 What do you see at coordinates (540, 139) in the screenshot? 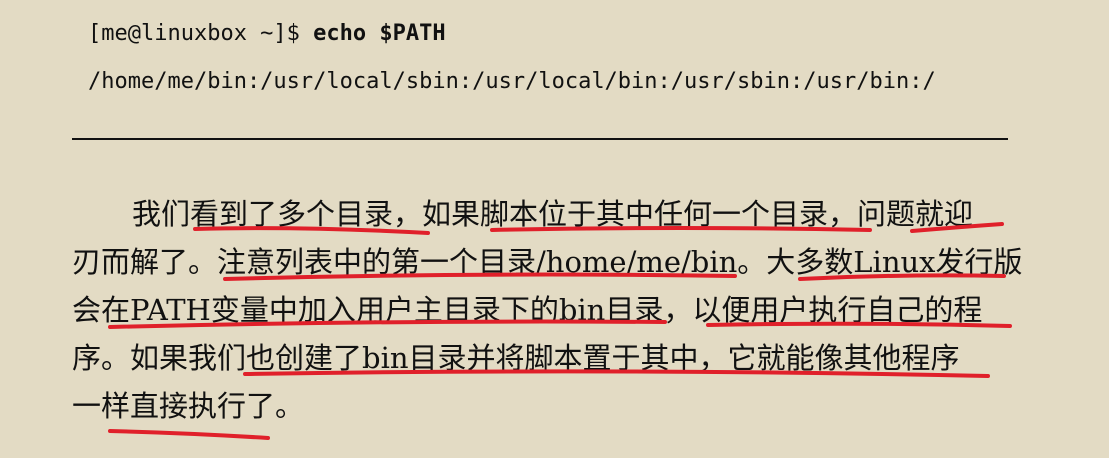
I see `horizontal-divider` at bounding box center [540, 139].